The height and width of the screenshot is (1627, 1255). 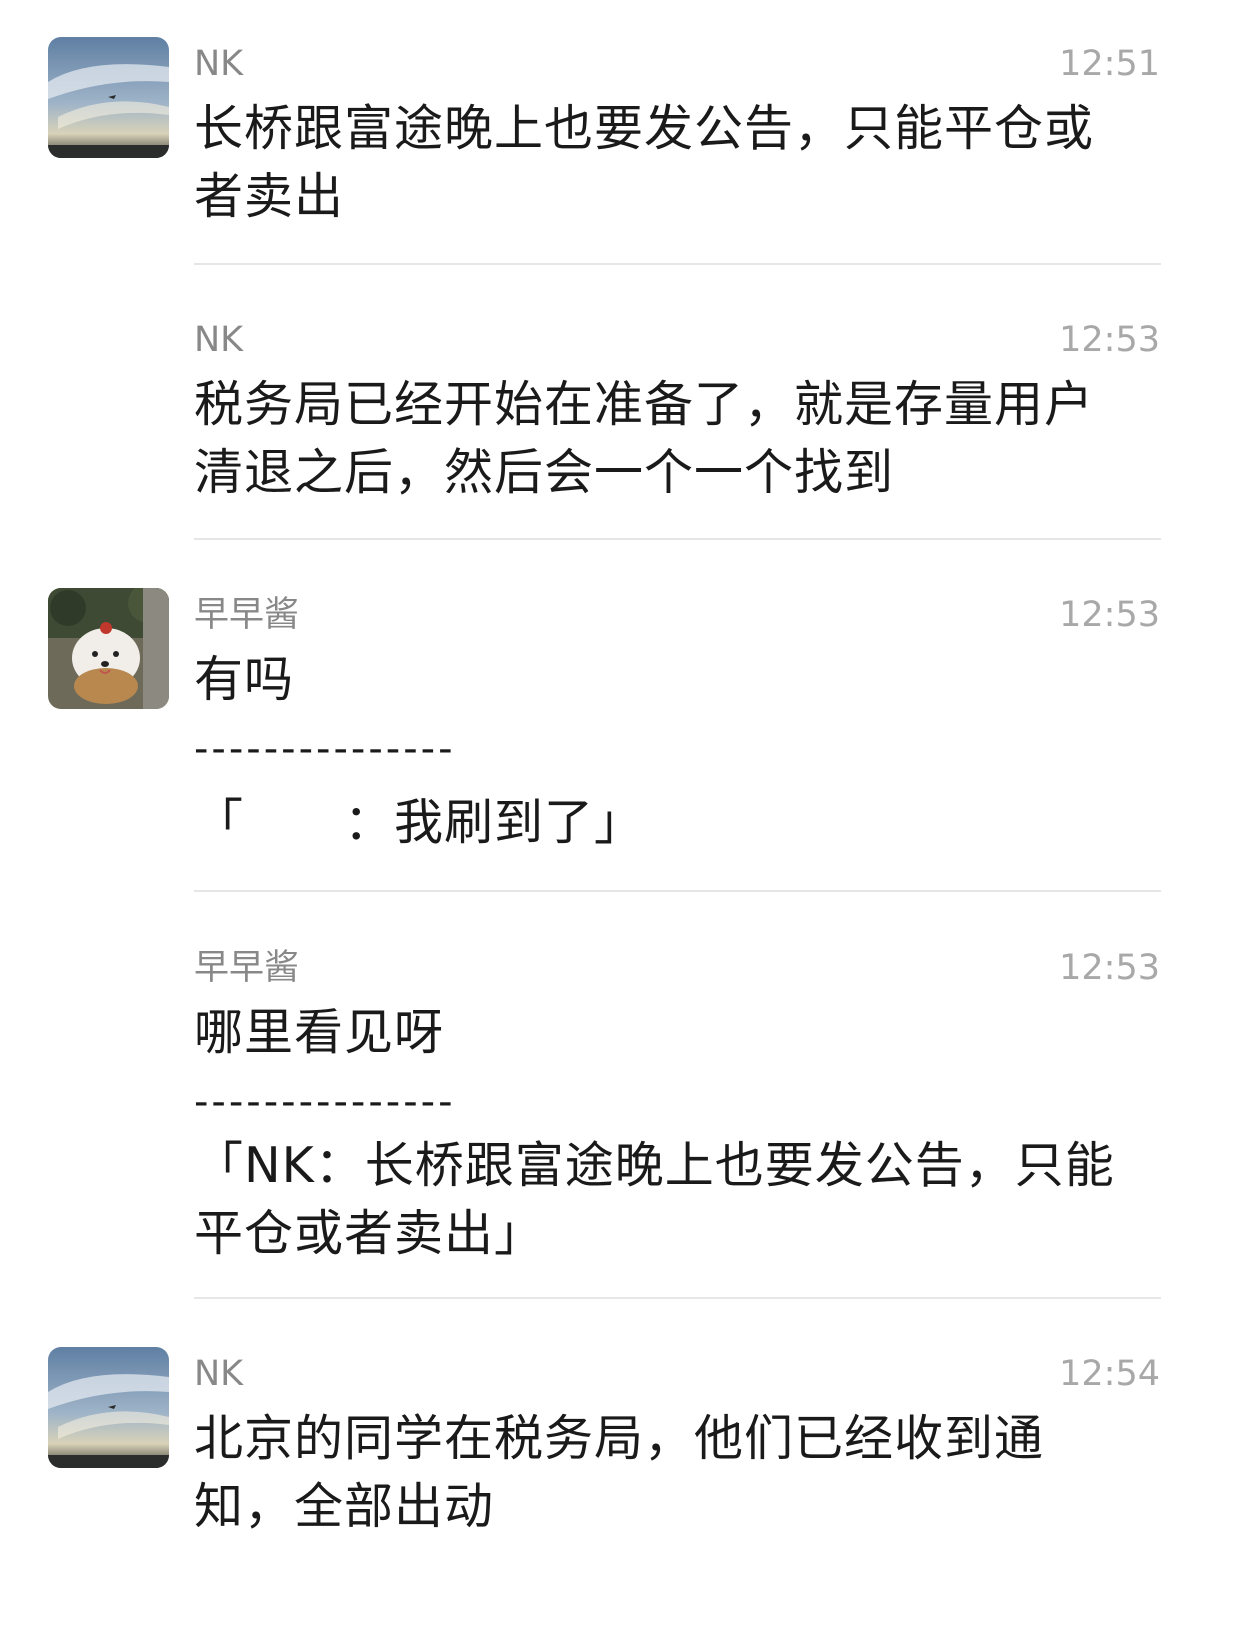 I want to click on quoted-message: 「 ：我刷到了」, so click(x=674, y=823).